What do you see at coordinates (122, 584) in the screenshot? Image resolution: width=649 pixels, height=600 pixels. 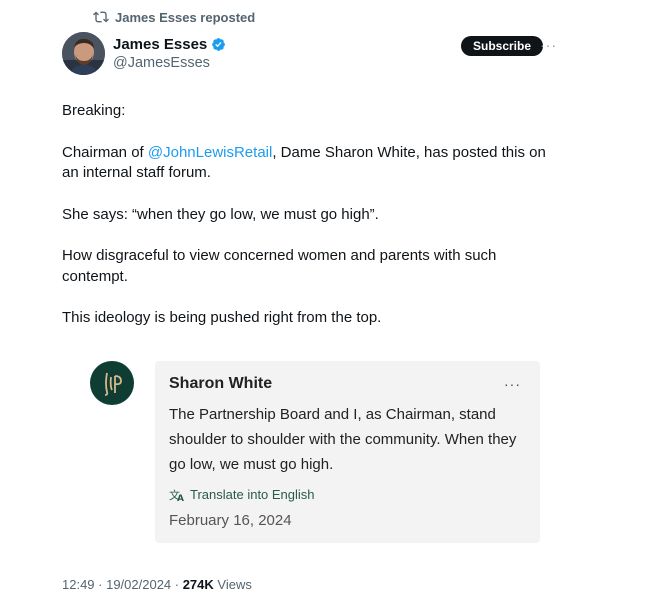 I see `timestamp: 12:49 · 19/02/2024 ·` at bounding box center [122, 584].